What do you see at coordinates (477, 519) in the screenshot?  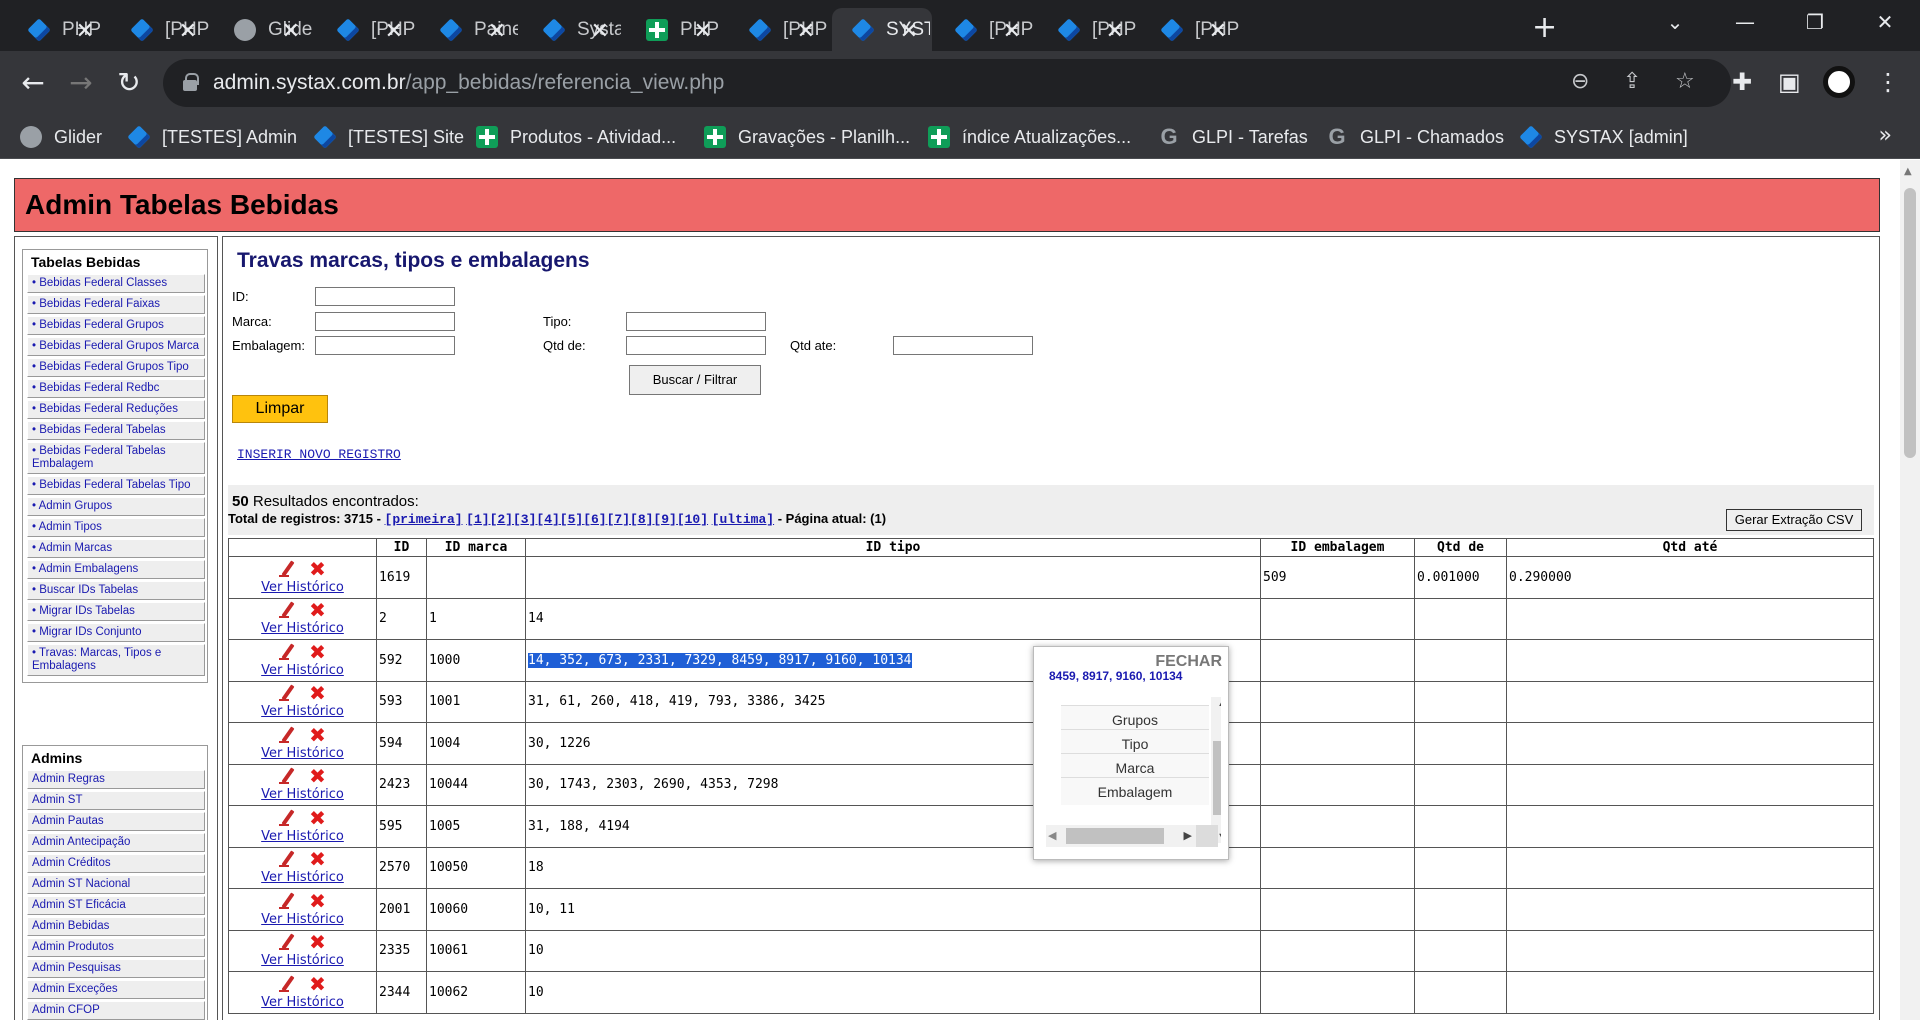 I see `pager-page-link: [1]` at bounding box center [477, 519].